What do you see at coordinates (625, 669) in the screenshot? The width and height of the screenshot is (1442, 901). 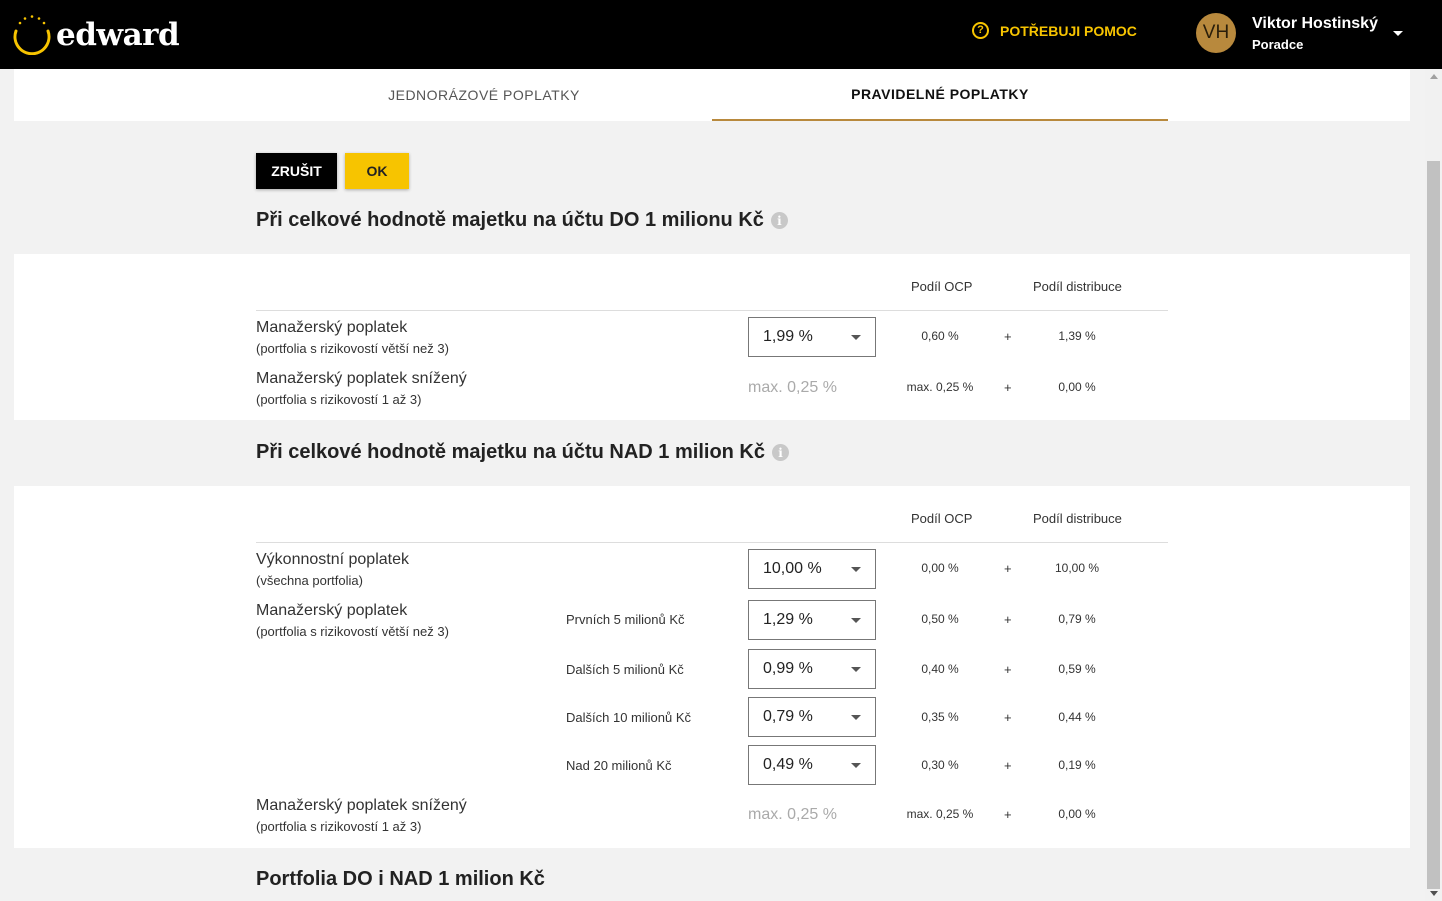 I see `tier-label: Dalších 5 milionů Kč` at bounding box center [625, 669].